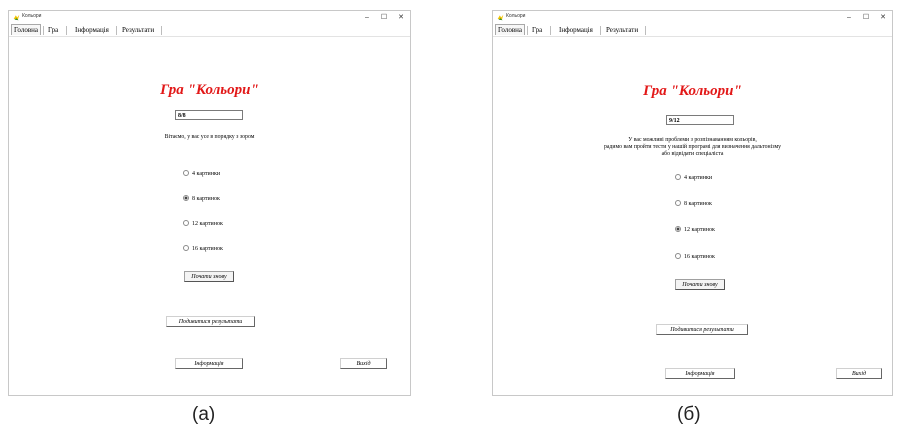 This screenshot has height=438, width=901. What do you see at coordinates (692, 154) in the screenshot?
I see `result-message-line: або відвідати спеціаліста` at bounding box center [692, 154].